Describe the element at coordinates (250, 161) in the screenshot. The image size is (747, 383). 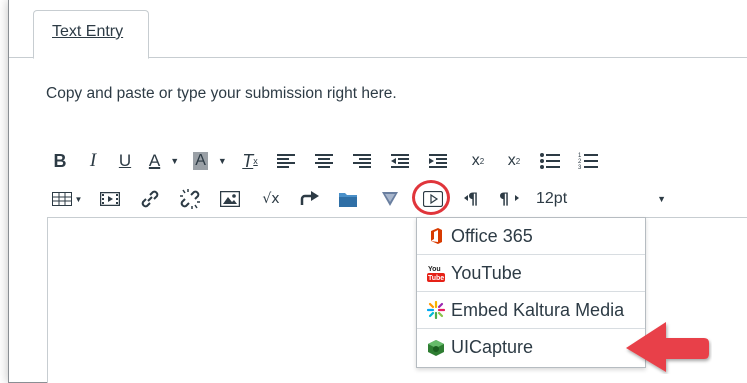
I see `clear-formatting-button: Tx` at that location.